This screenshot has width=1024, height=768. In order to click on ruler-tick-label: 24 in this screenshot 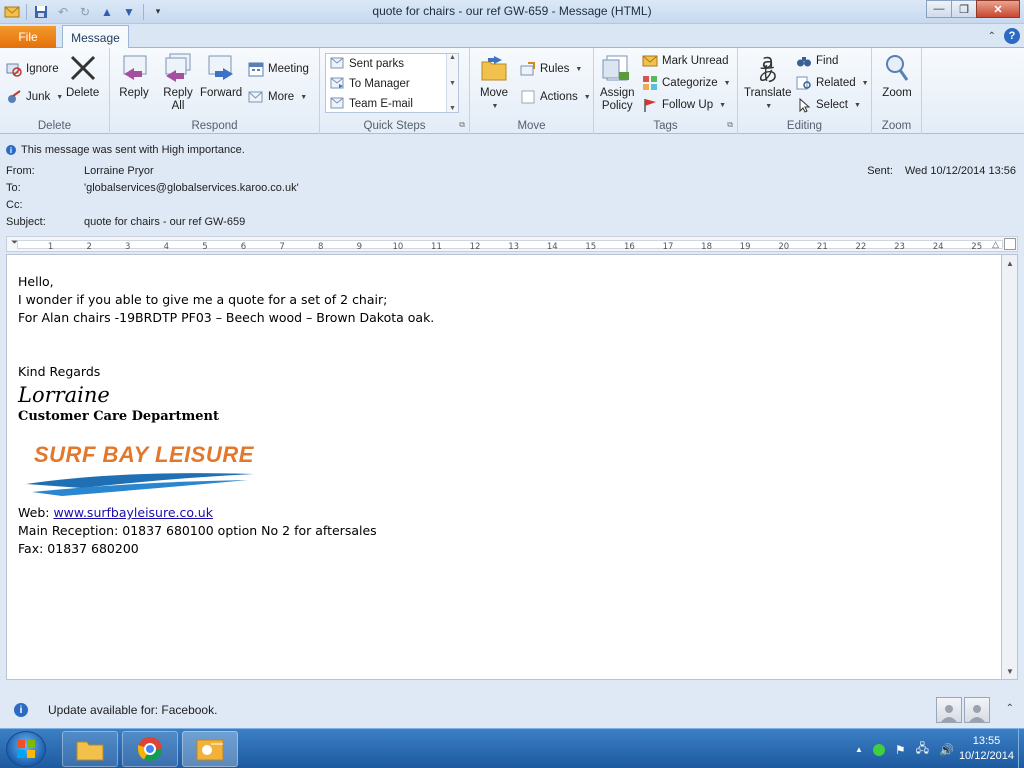, I will do `click(938, 247)`.